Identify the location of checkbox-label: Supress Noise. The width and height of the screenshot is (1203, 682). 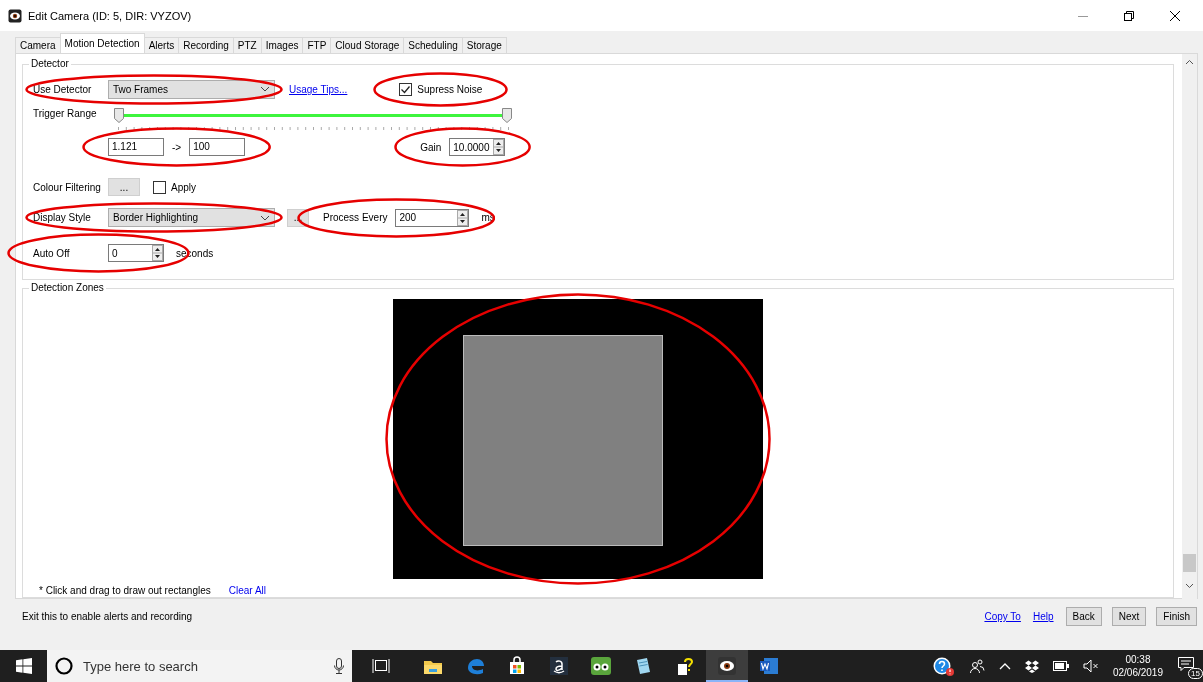
(450, 89).